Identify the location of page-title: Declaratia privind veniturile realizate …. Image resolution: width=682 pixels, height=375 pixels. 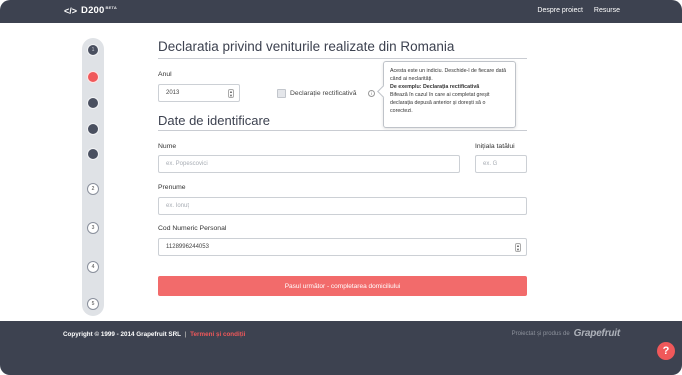
(306, 46).